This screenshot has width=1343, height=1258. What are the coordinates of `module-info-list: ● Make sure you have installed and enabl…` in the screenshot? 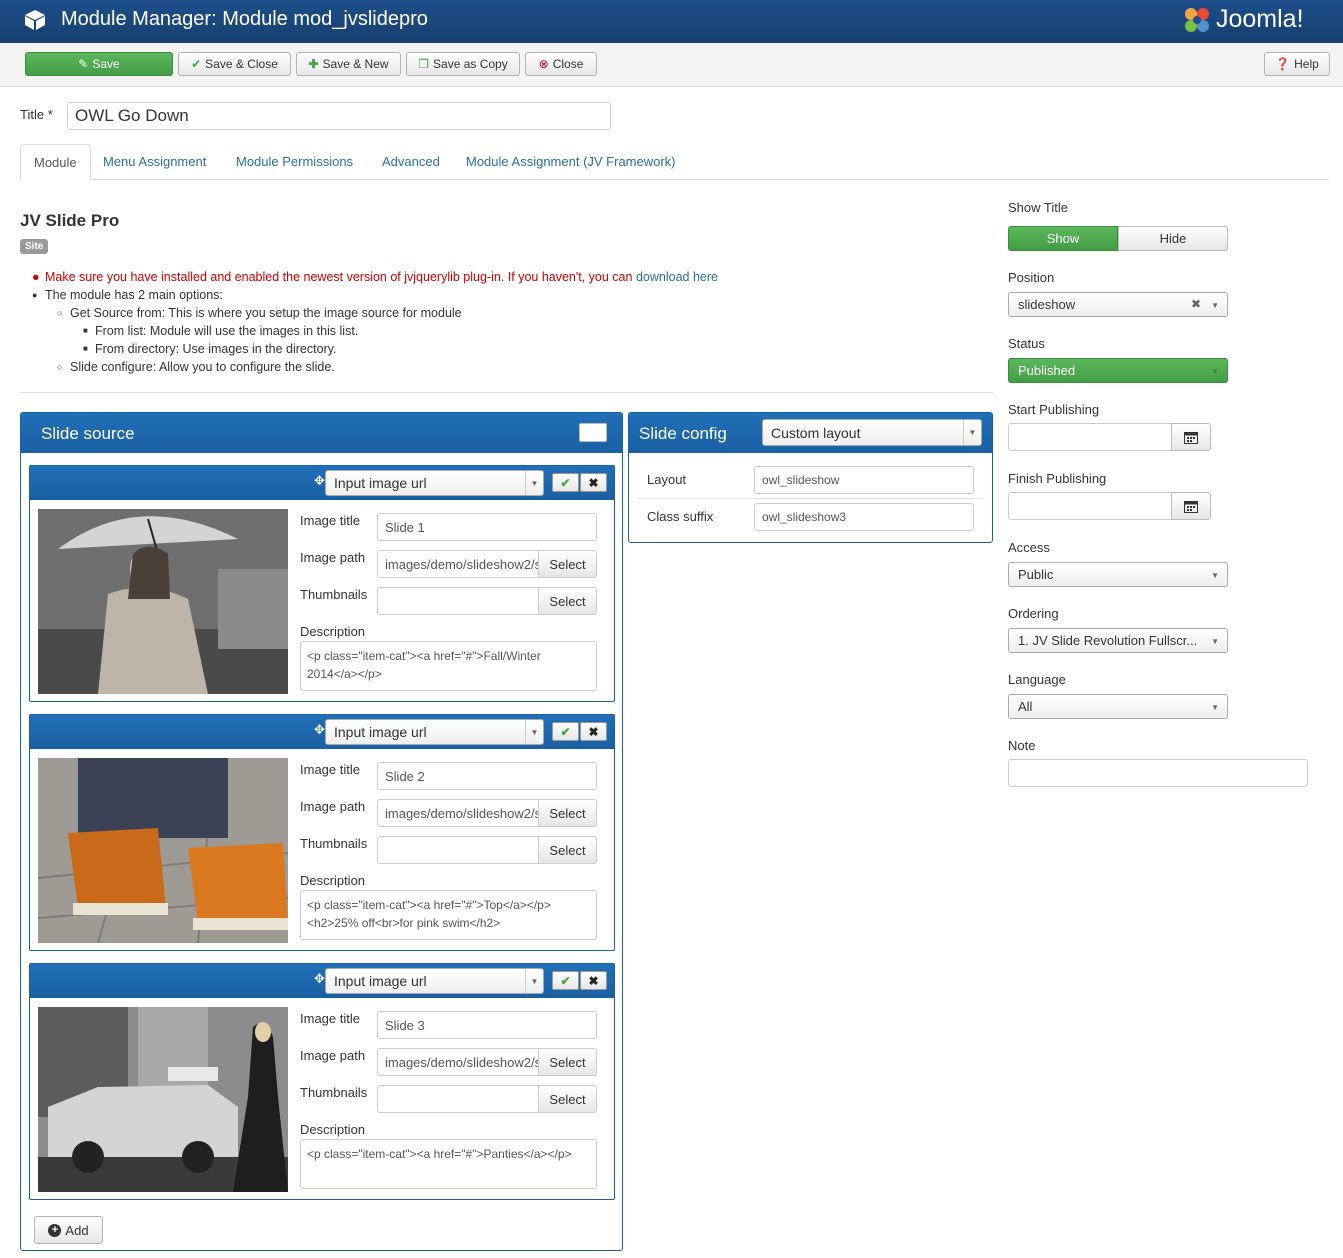 It's located at (375, 322).